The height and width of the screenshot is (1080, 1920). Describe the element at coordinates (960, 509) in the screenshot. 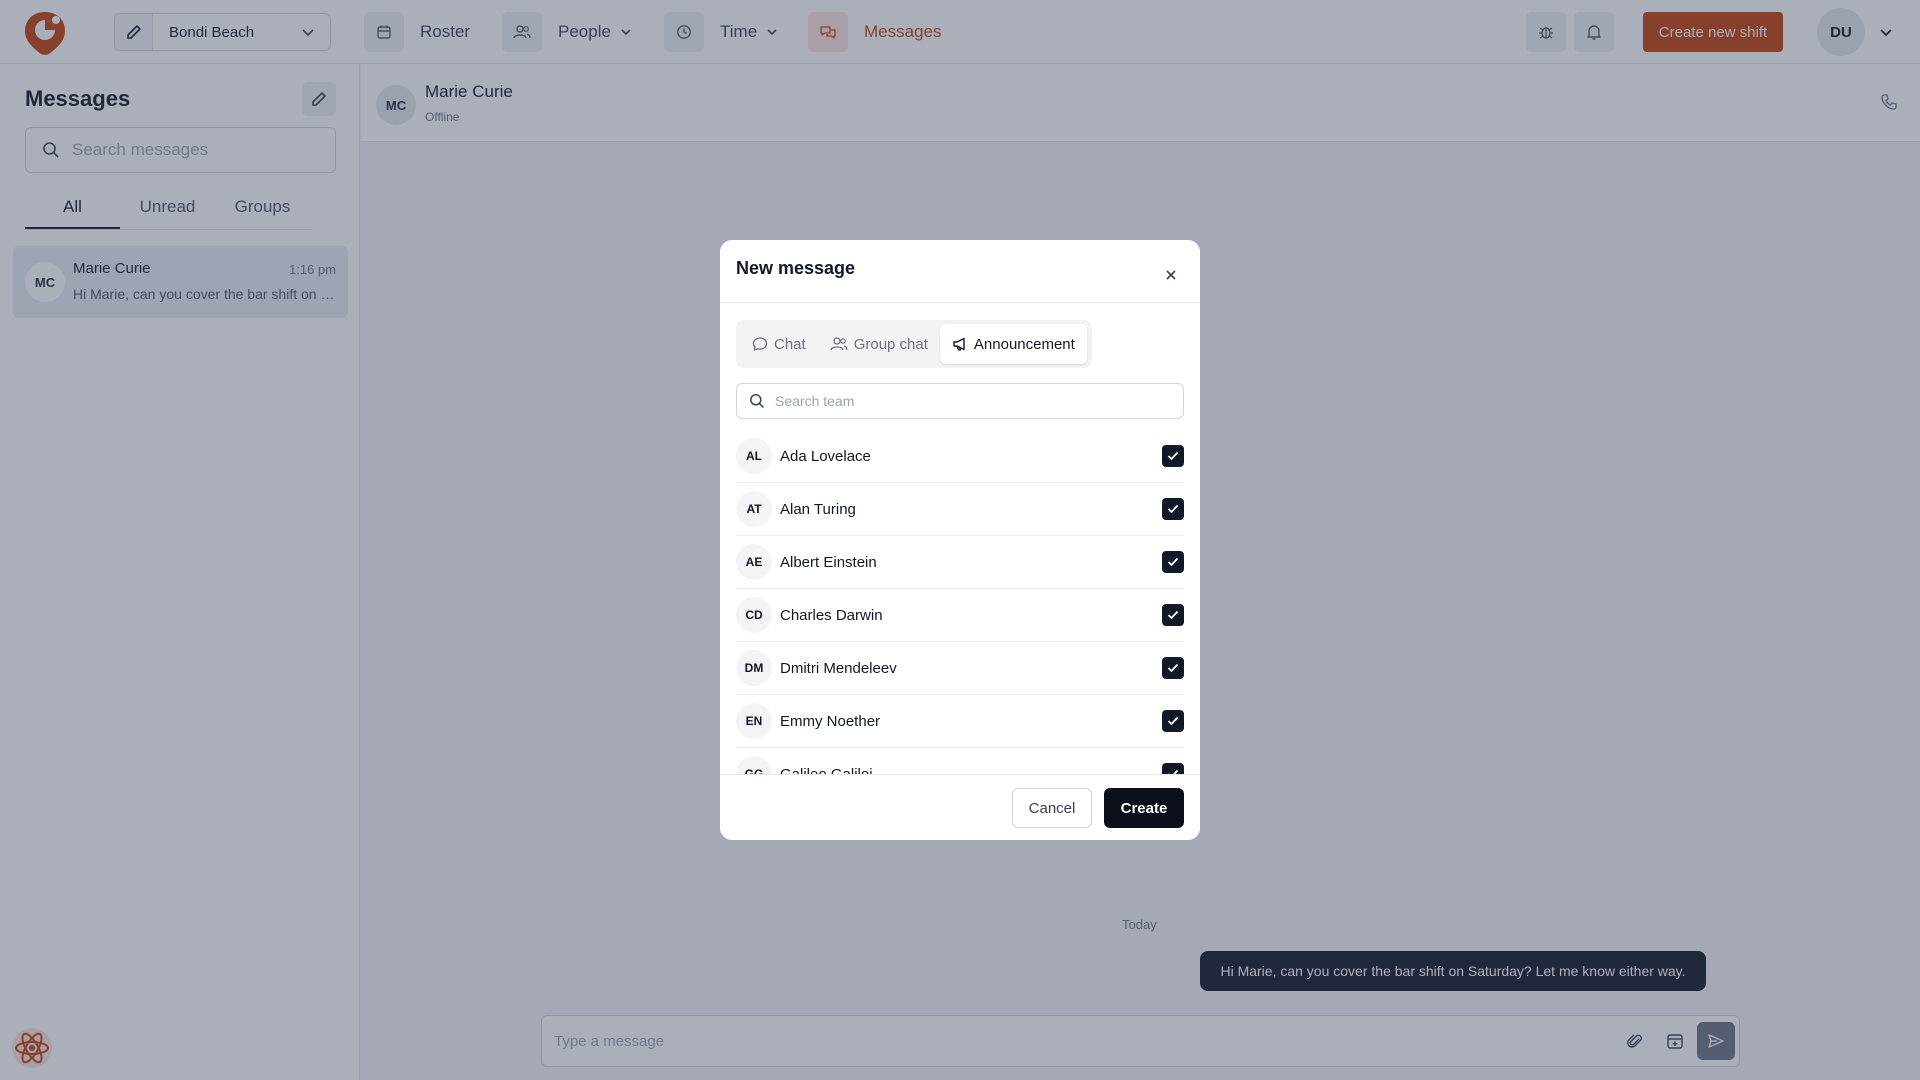

I see `list-item: AT Alan Turing` at that location.